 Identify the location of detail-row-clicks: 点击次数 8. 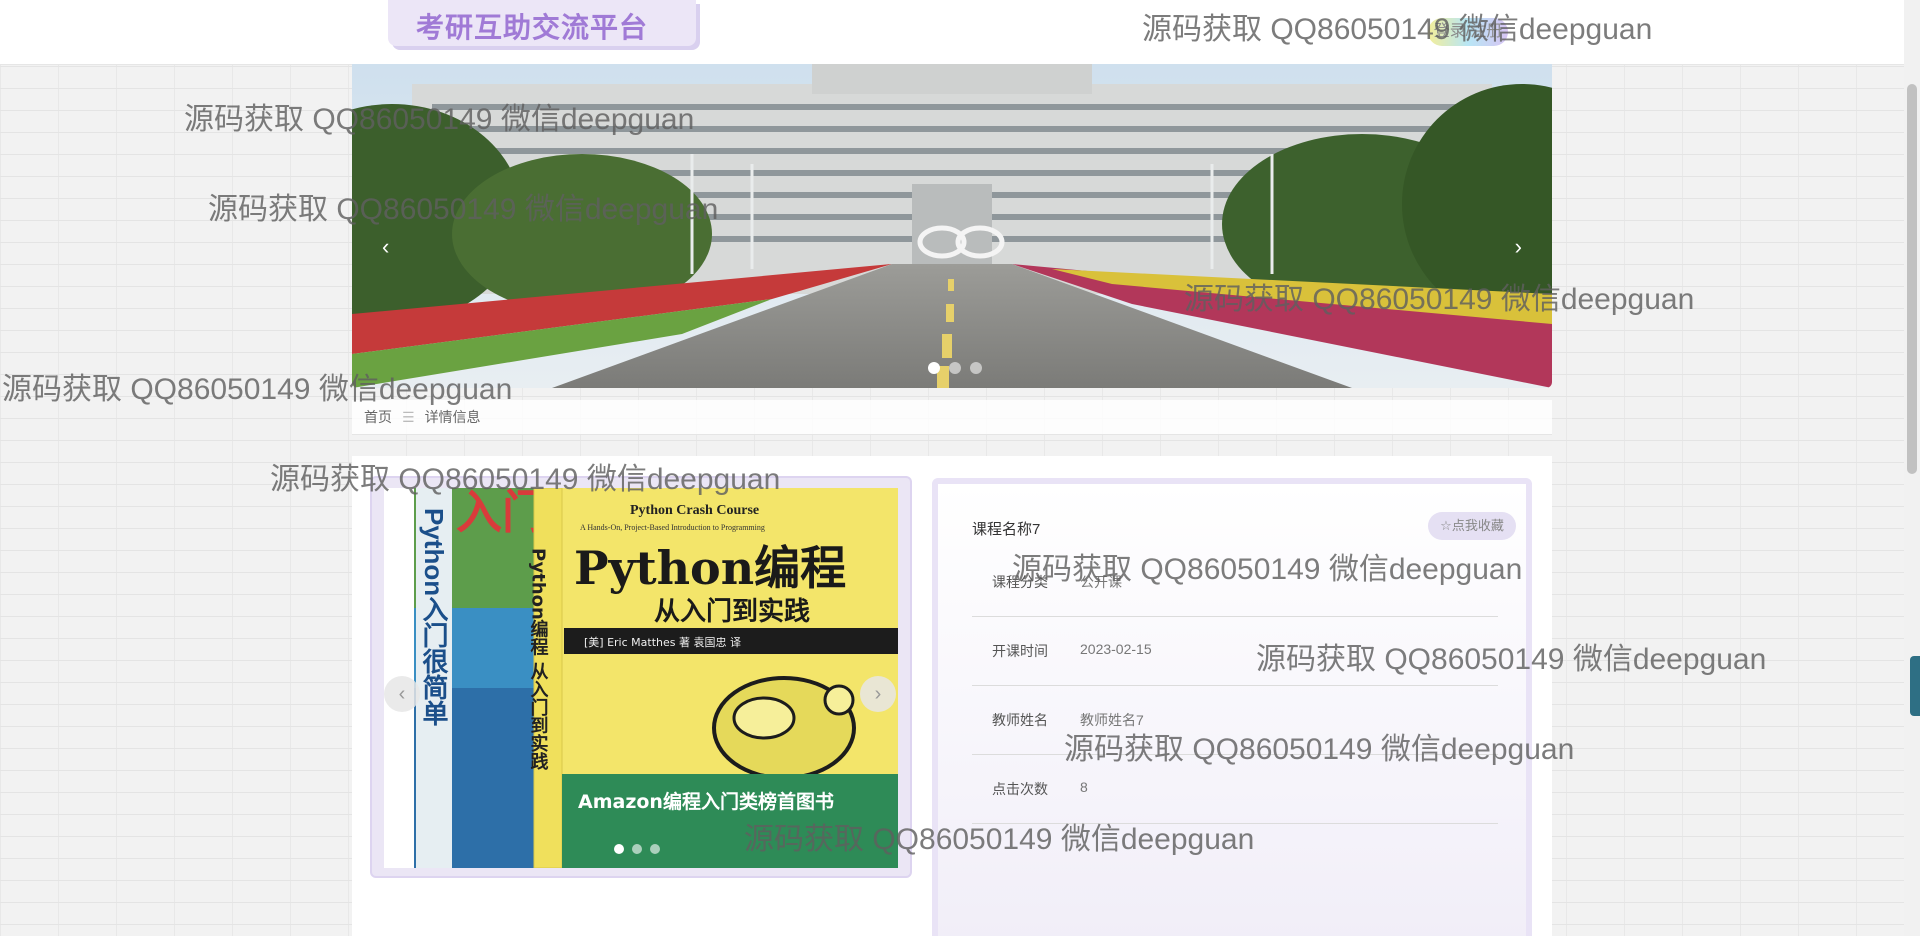
(1235, 789).